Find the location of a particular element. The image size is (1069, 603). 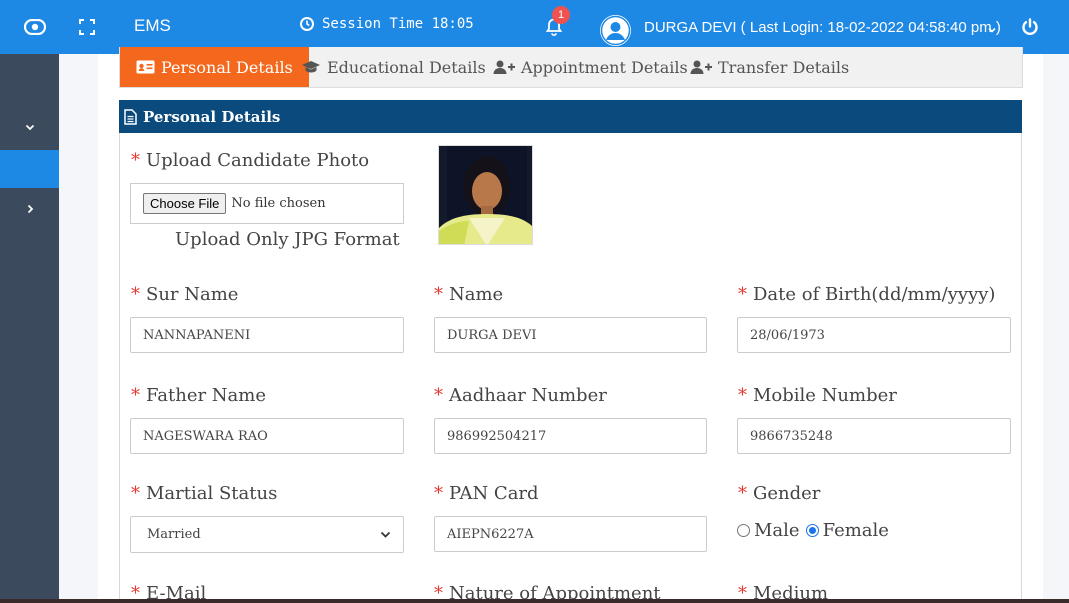

panel-header: Personal Details is located at coordinates (570, 116).